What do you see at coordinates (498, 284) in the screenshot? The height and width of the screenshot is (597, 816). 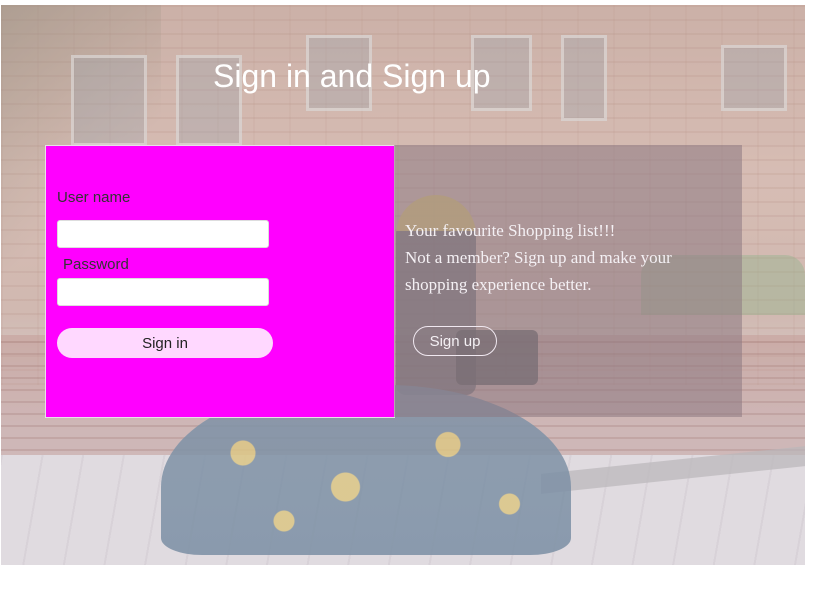 I see `promo-line: shopping experience better.` at bounding box center [498, 284].